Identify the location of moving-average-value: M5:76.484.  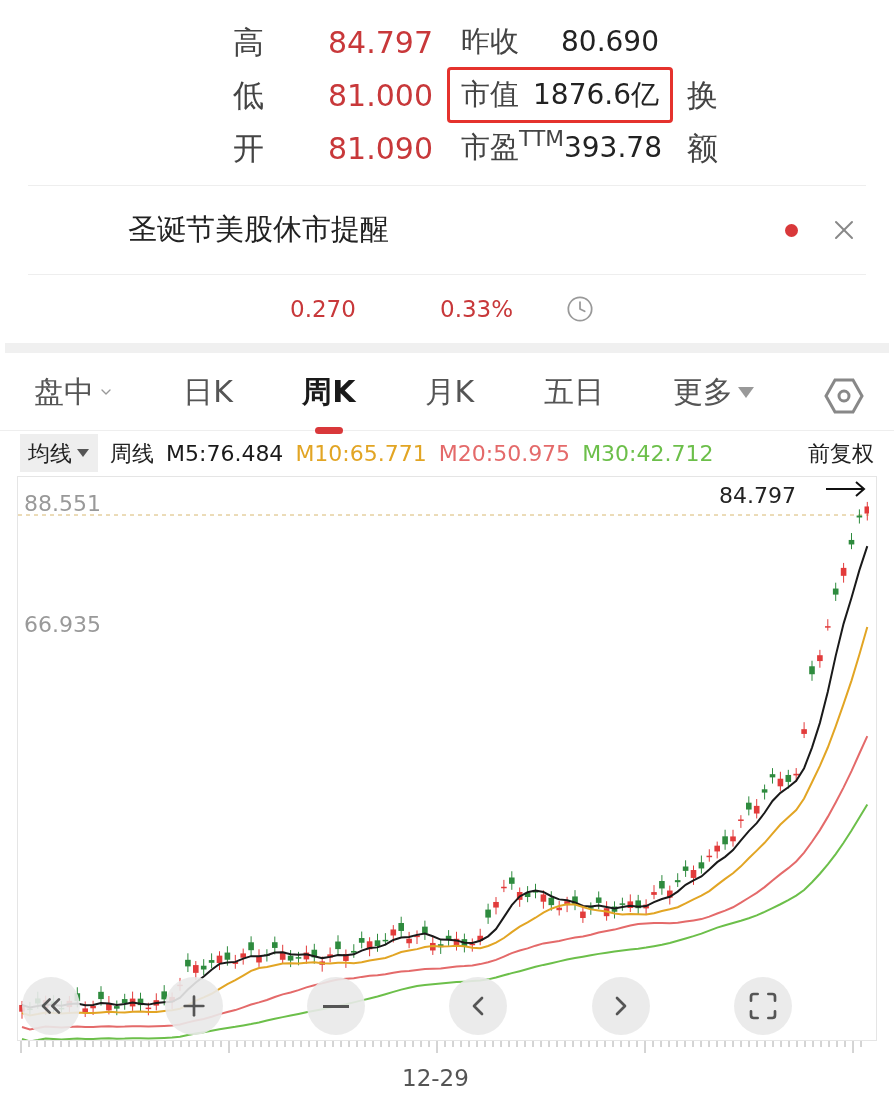
(225, 453).